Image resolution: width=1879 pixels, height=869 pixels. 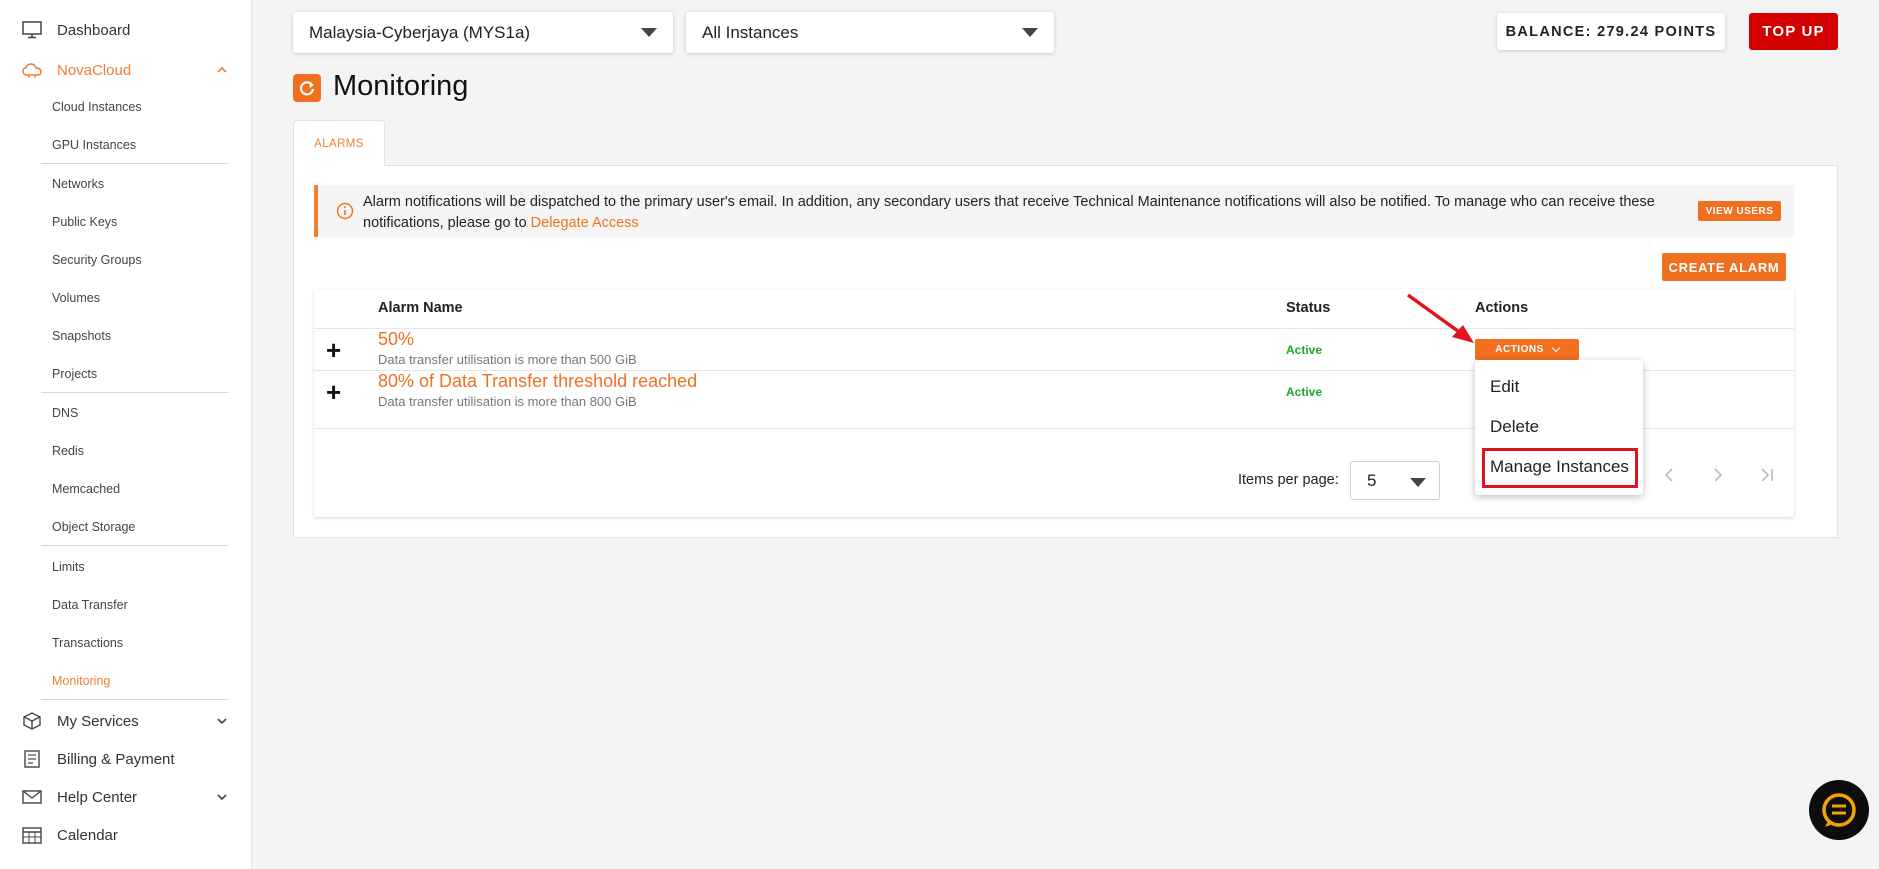 What do you see at coordinates (134, 374) in the screenshot?
I see `sidebar-item-projects: Projects` at bounding box center [134, 374].